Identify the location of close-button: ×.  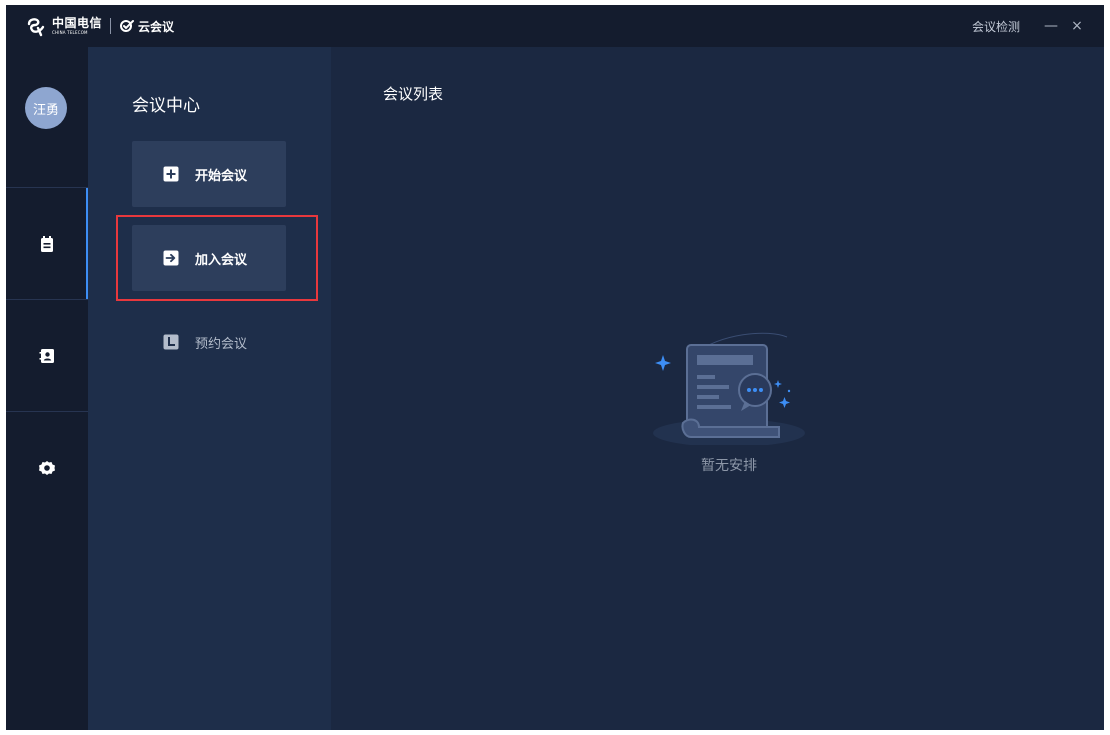
(1077, 26).